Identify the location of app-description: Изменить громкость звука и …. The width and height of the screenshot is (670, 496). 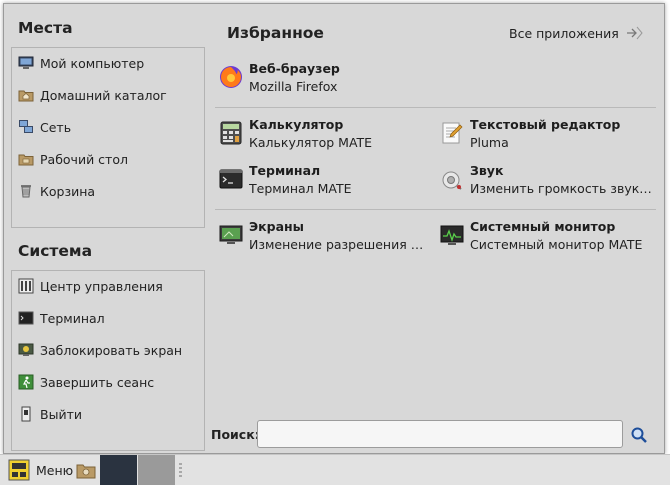
(563, 188).